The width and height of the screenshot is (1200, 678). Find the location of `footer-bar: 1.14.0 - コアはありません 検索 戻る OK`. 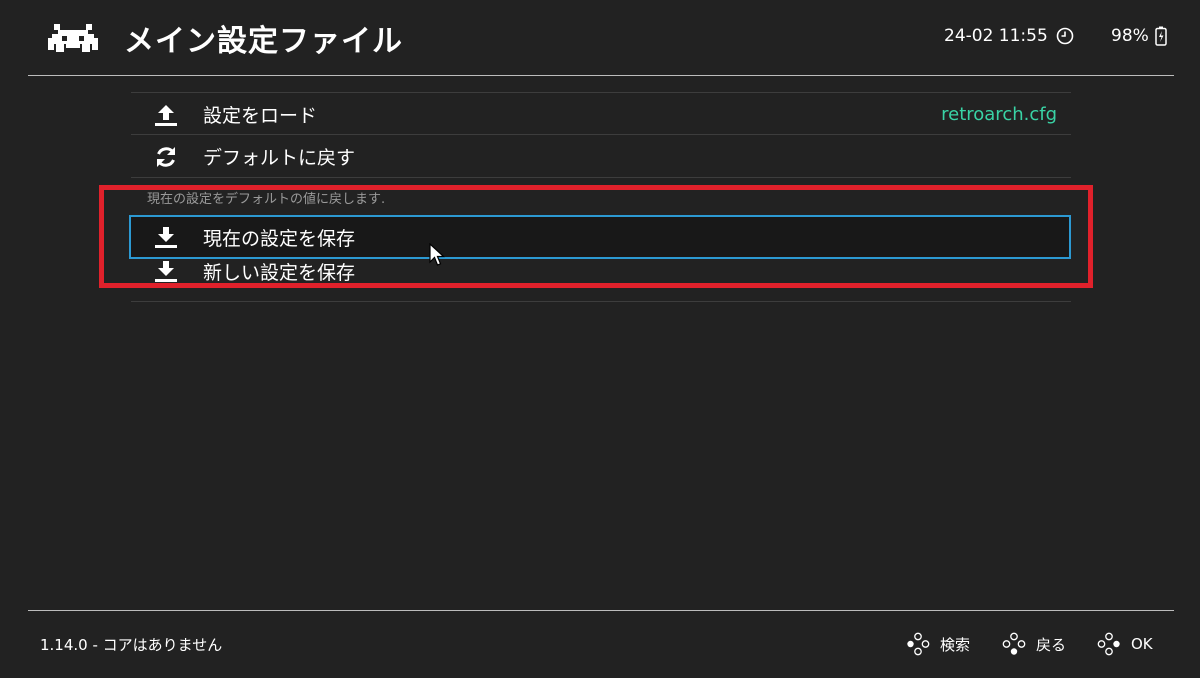

footer-bar: 1.14.0 - コアはありません 検索 戻る OK is located at coordinates (601, 644).